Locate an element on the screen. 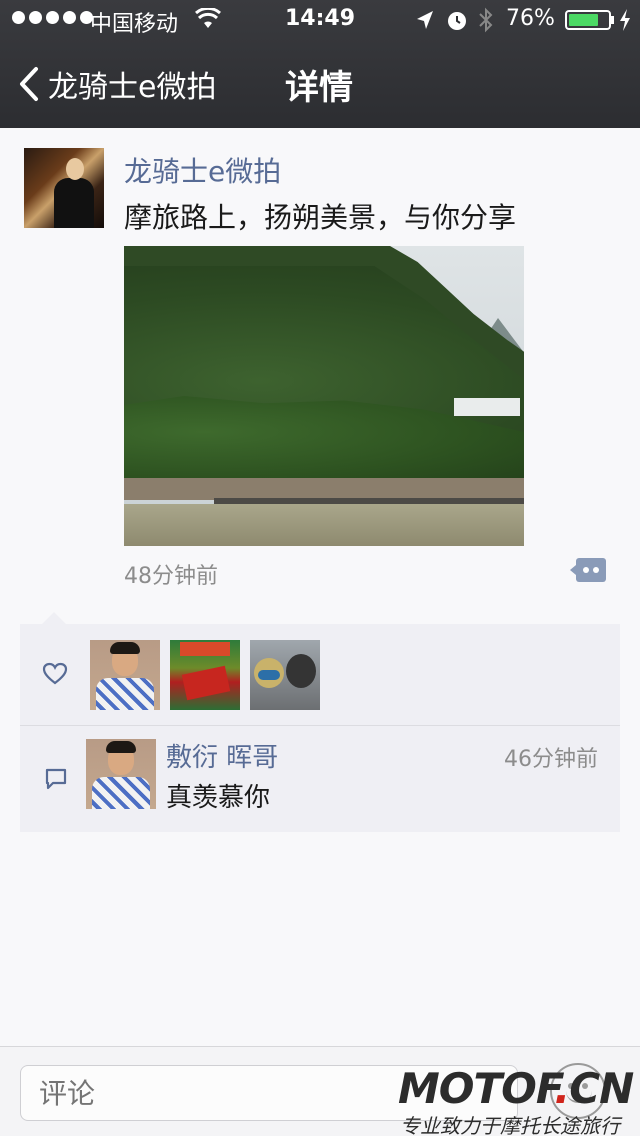 The width and height of the screenshot is (640, 1136). comment-timestamp: 46分钟前 is located at coordinates (551, 759).